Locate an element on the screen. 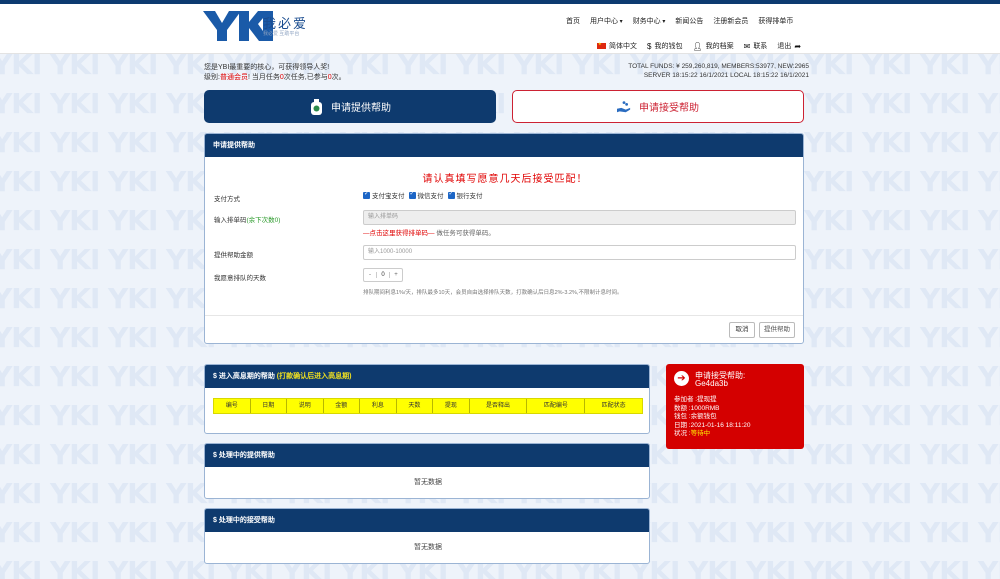 This screenshot has height=579, width=1000. days-value: 0 is located at coordinates (383, 275).